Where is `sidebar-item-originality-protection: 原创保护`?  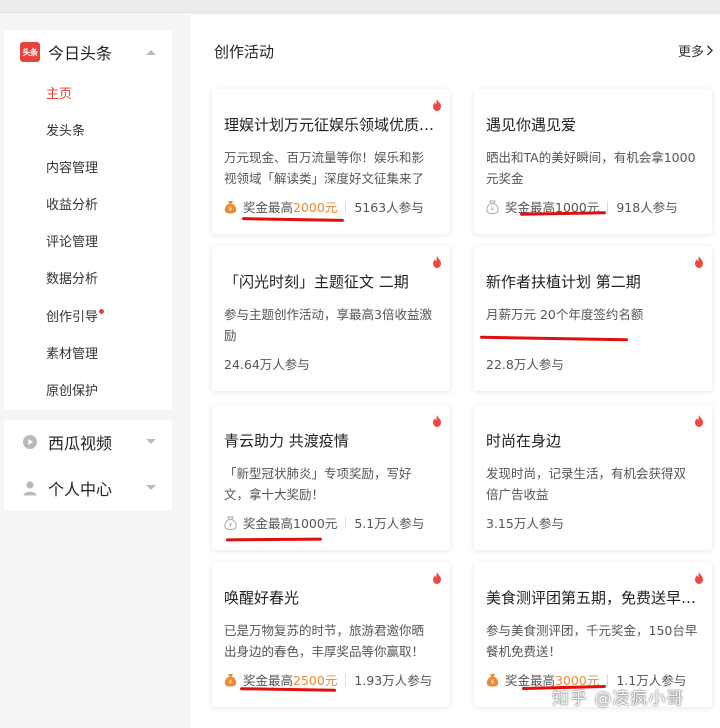
sidebar-item-originality-protection: 原创保护 is located at coordinates (72, 392).